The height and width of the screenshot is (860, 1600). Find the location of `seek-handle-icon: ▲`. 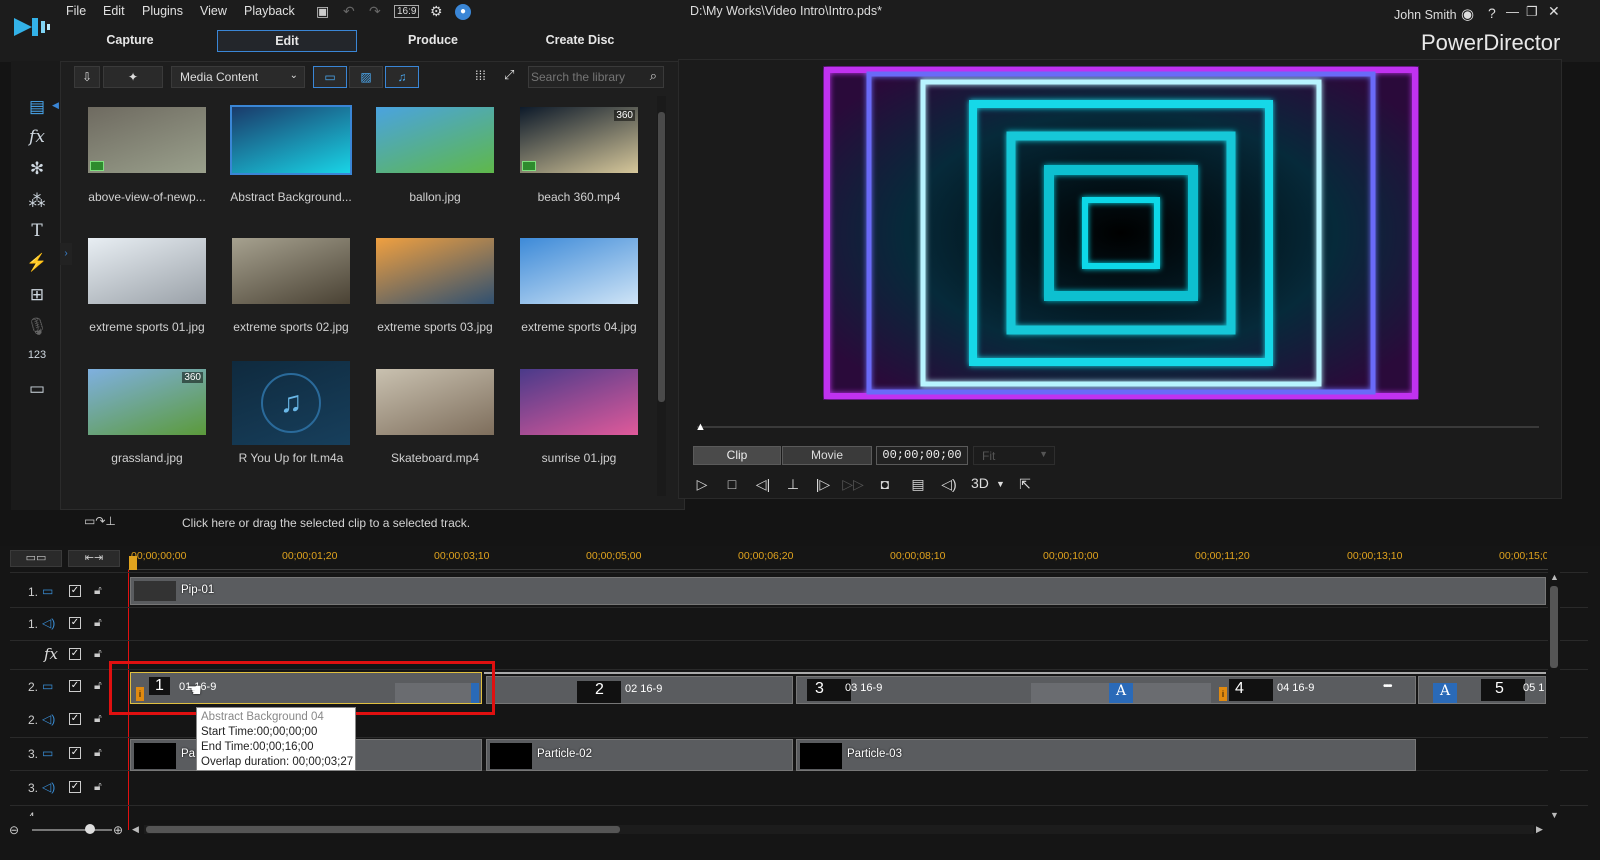

seek-handle-icon: ▲ is located at coordinates (700, 427).